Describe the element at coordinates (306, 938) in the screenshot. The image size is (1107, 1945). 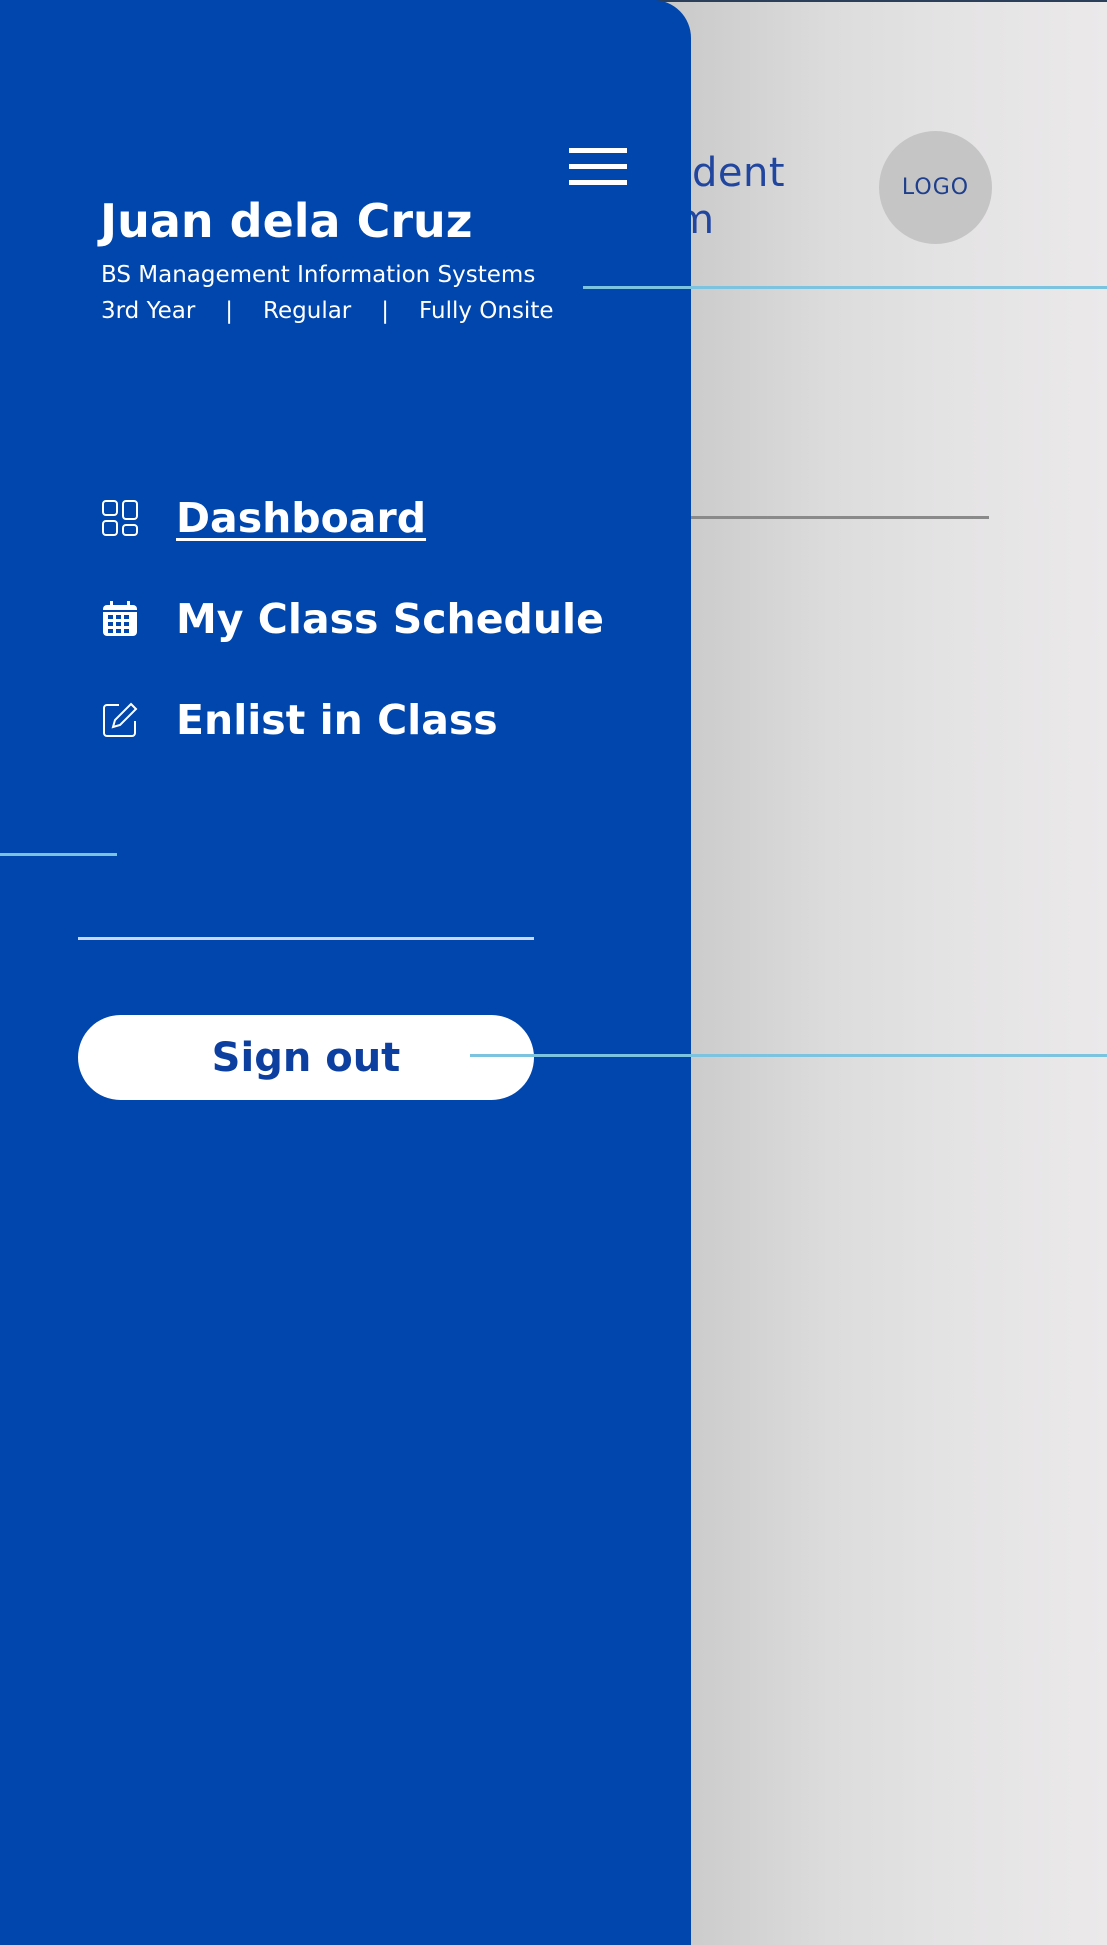
I see `drawer-divider` at that location.